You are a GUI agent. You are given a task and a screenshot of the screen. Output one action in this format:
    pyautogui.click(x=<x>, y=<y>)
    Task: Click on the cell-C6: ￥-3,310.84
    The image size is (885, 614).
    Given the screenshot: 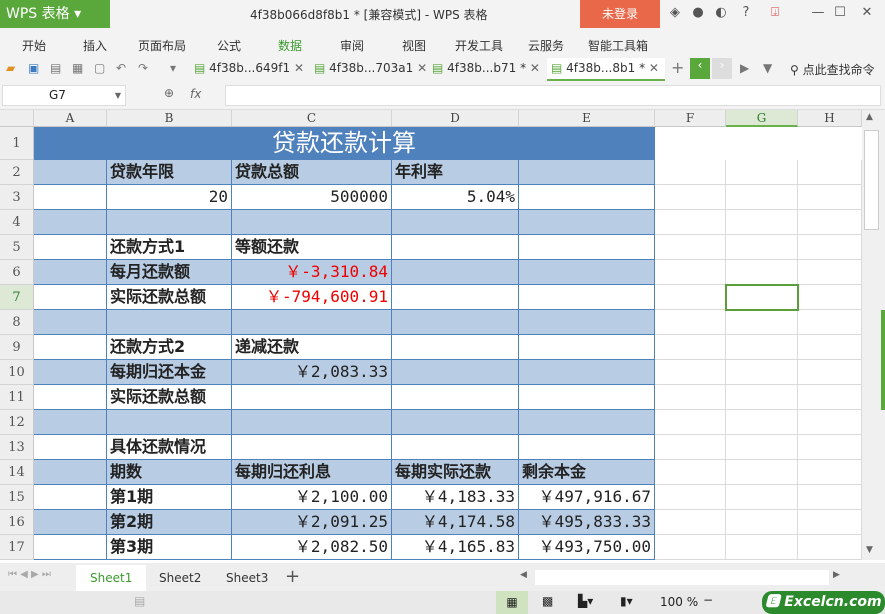 What is the action you would take?
    pyautogui.click(x=312, y=272)
    